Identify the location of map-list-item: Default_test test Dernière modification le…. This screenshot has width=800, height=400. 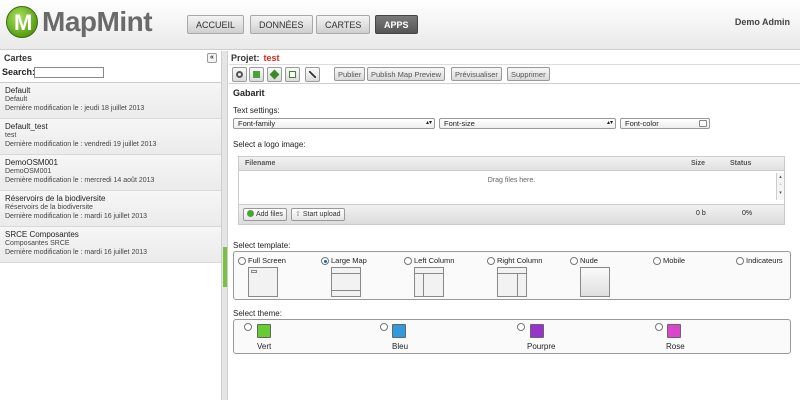
(110, 137).